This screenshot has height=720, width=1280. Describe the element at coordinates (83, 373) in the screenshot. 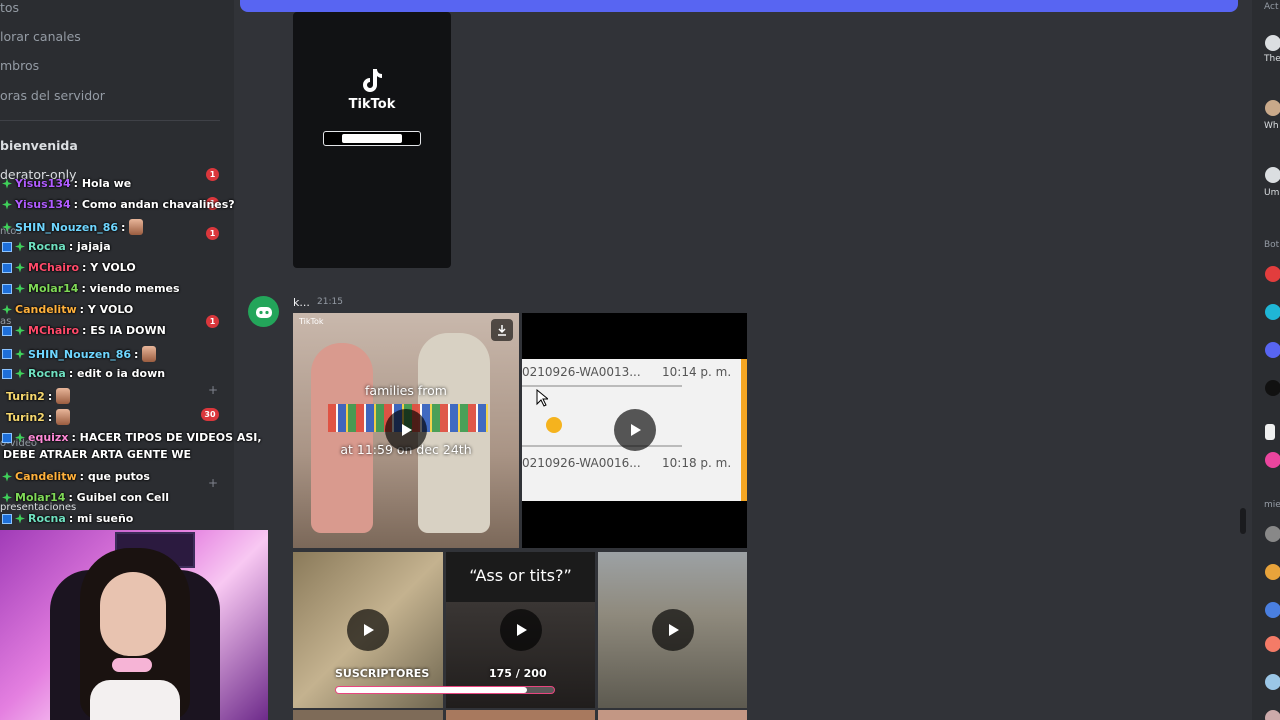

I see `chat-message: Rocna: edit o ia down` at that location.